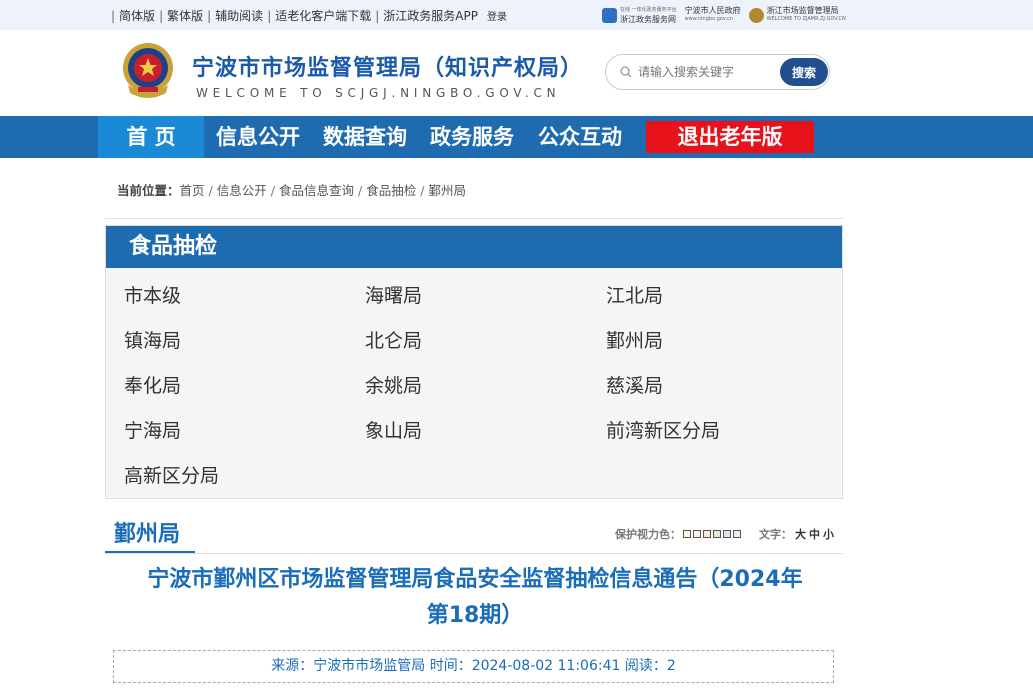 The height and width of the screenshot is (691, 1033). I want to click on category-item: 奉化局, so click(152, 384).